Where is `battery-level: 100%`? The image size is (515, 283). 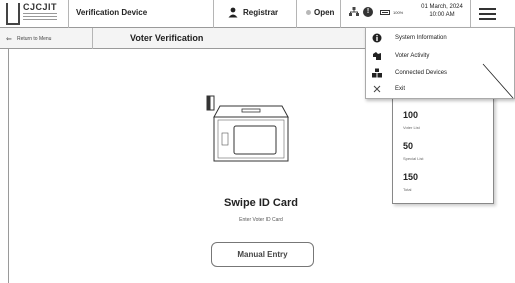 battery-level: 100% is located at coordinates (398, 12).